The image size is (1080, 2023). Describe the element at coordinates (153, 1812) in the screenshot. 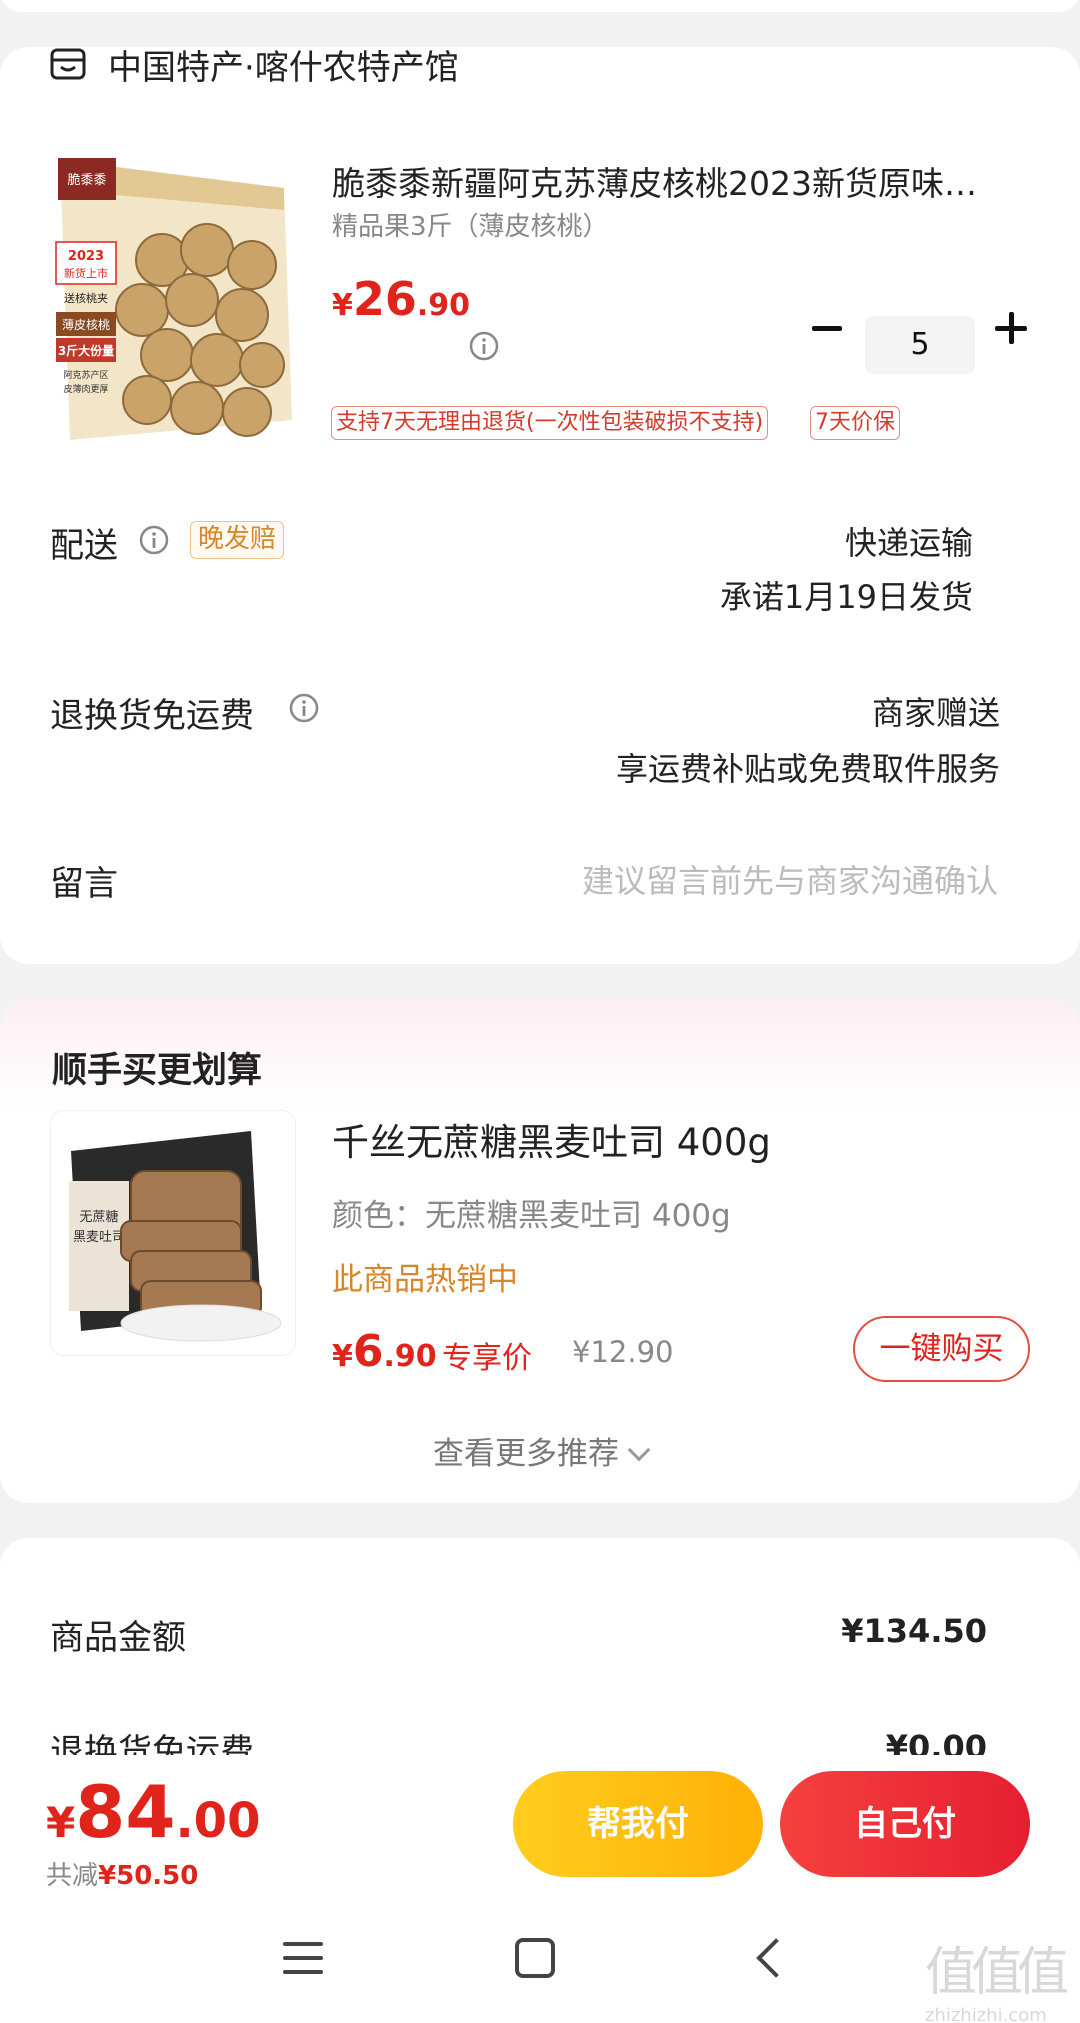

I see `total-price: ¥84.00` at that location.